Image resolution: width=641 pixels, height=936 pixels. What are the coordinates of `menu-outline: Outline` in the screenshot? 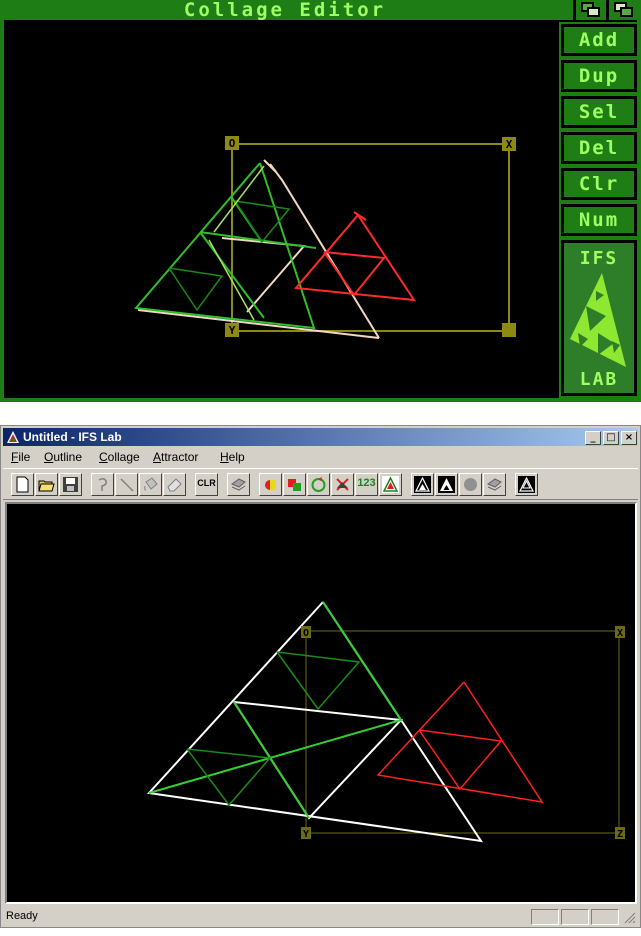 It's located at (63, 457).